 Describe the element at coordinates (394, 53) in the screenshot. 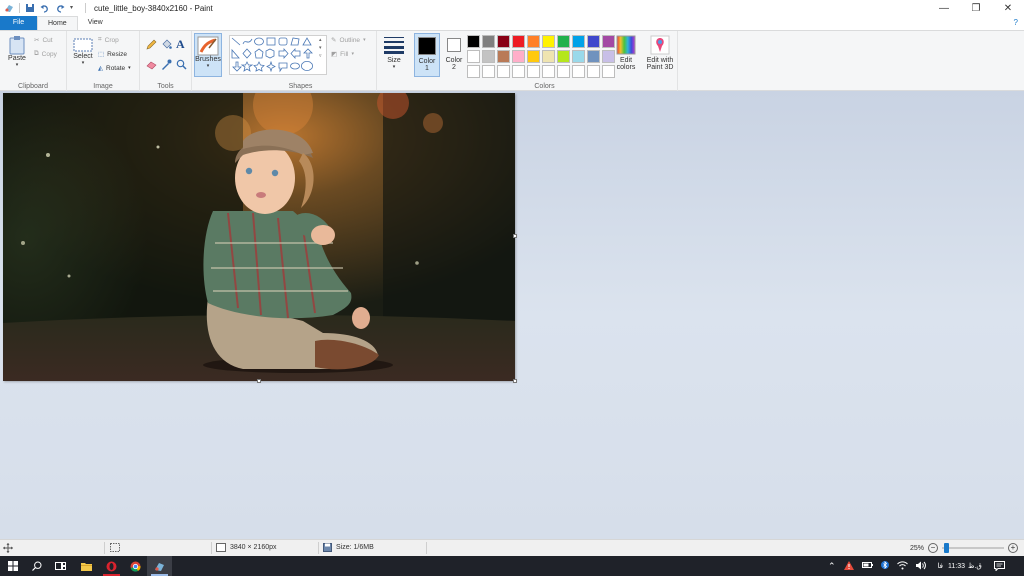

I see `size-button: Size ▾` at that location.